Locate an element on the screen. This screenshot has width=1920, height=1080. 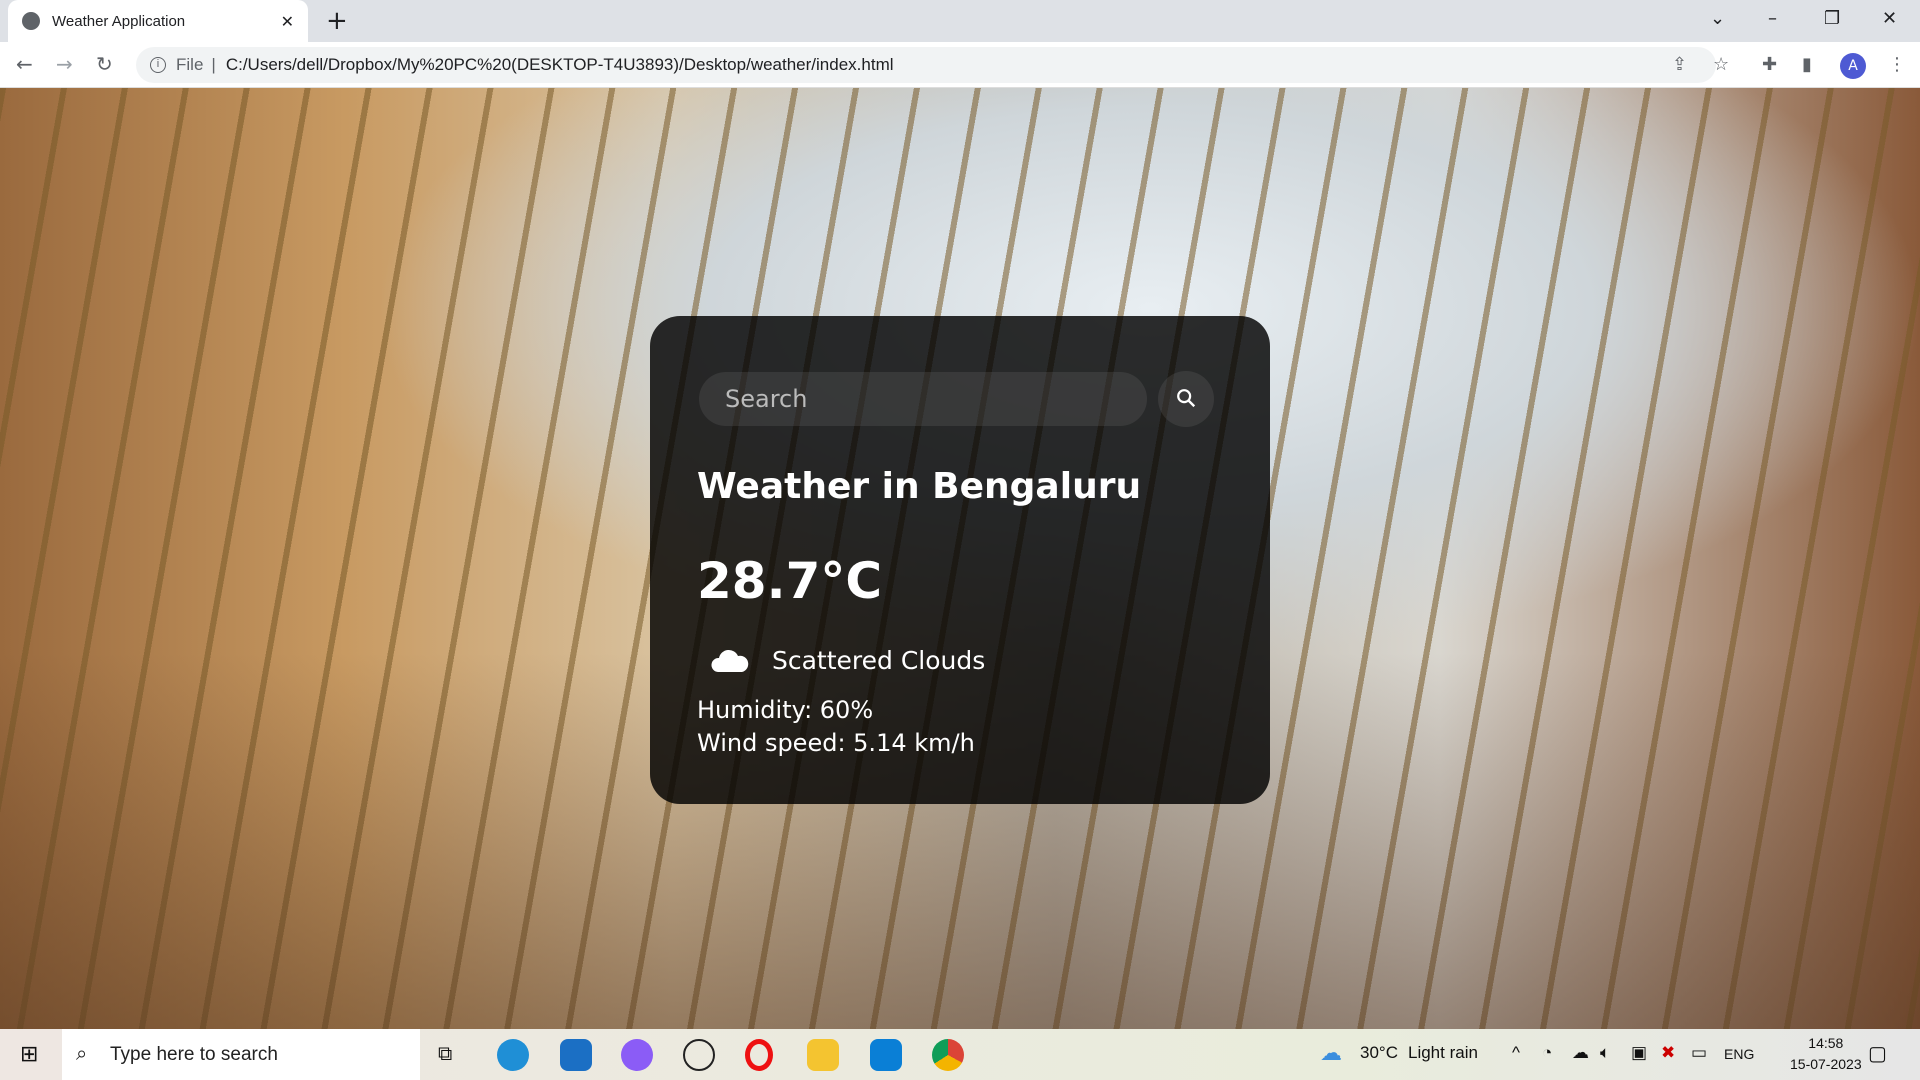
tab-strip: Weather Application ✕ + ⌄ – ❐ ✕ is located at coordinates (960, 21).